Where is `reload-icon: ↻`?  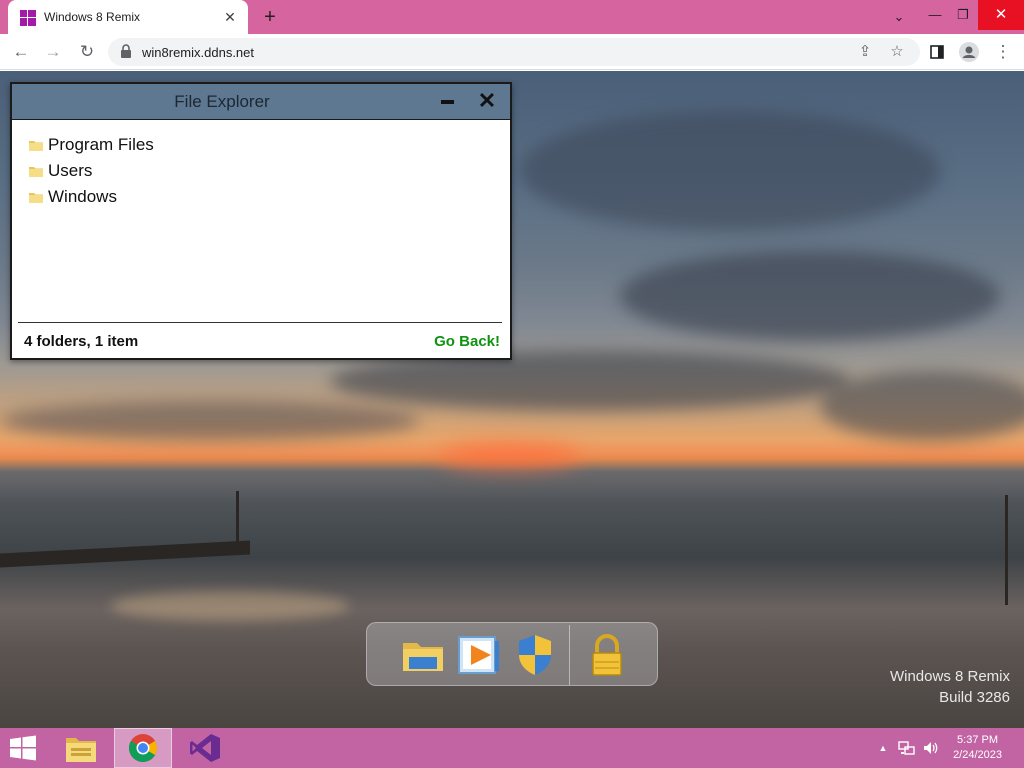
reload-icon: ↻ is located at coordinates (87, 52).